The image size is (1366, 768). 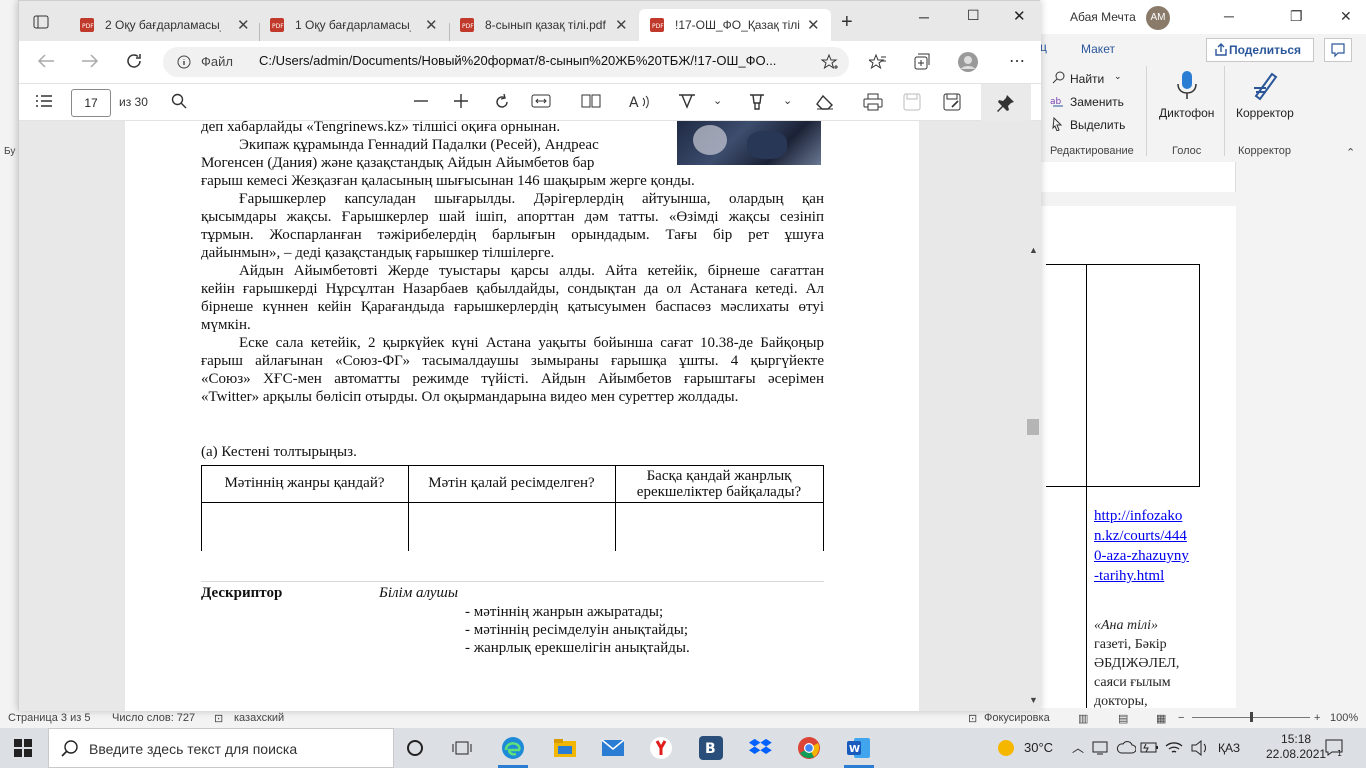 What do you see at coordinates (565, 748) in the screenshot?
I see `file-explorer-icon` at bounding box center [565, 748].